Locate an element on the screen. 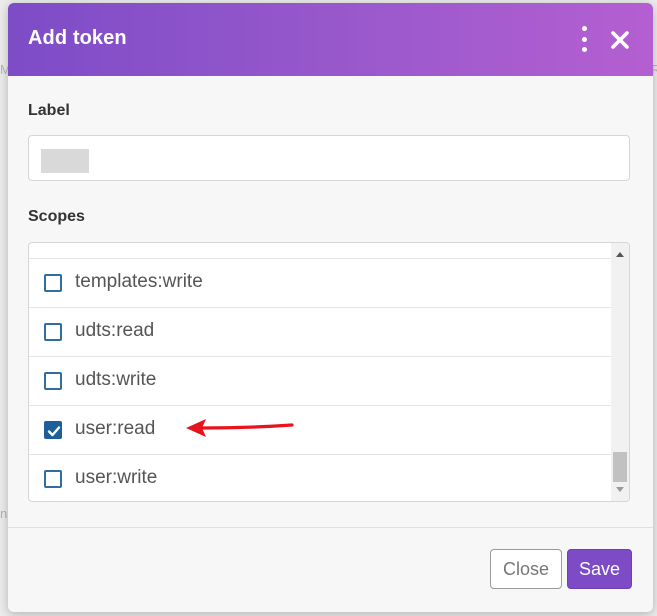 The height and width of the screenshot is (616, 657). scope-item-user-write: user:write is located at coordinates (320, 477).